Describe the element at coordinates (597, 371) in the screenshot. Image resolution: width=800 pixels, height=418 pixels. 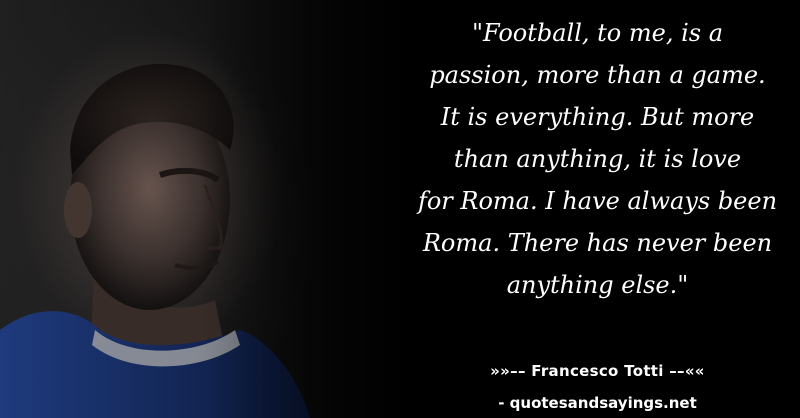
I see `quote-author: »»–– Francesco Totti ––««` at that location.